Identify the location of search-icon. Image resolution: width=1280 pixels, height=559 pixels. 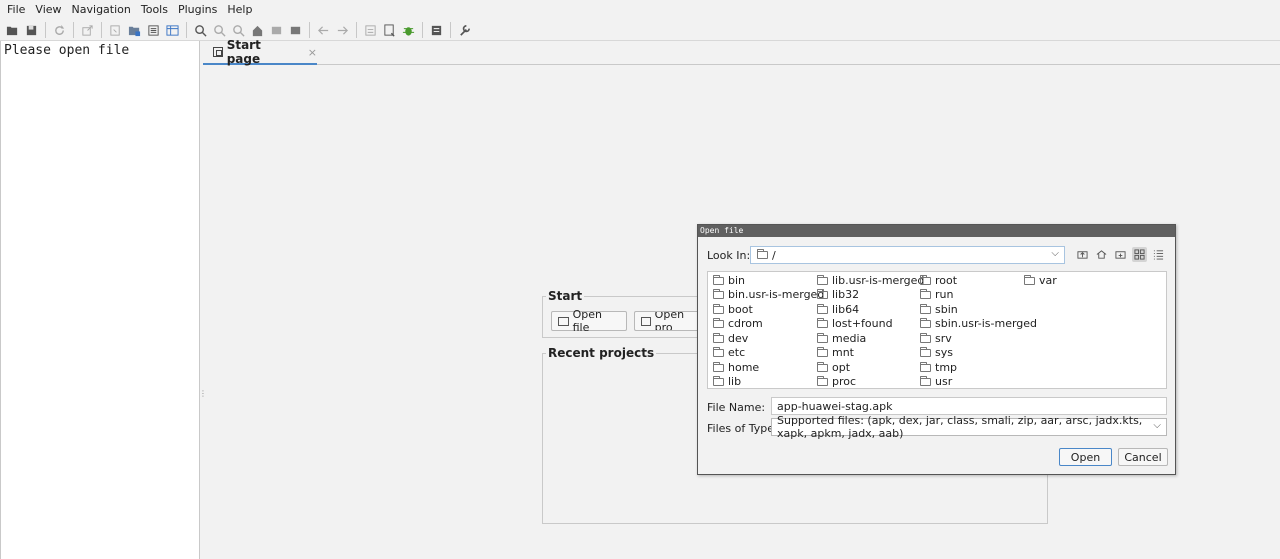
(201, 30).